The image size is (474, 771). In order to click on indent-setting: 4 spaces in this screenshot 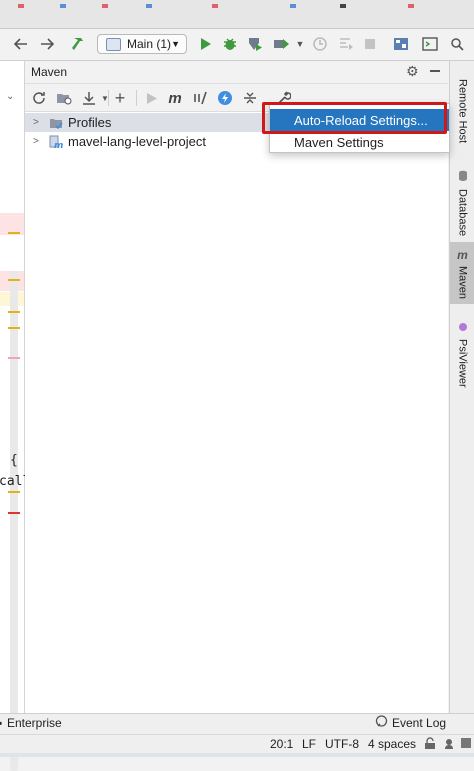, I will do `click(392, 744)`.